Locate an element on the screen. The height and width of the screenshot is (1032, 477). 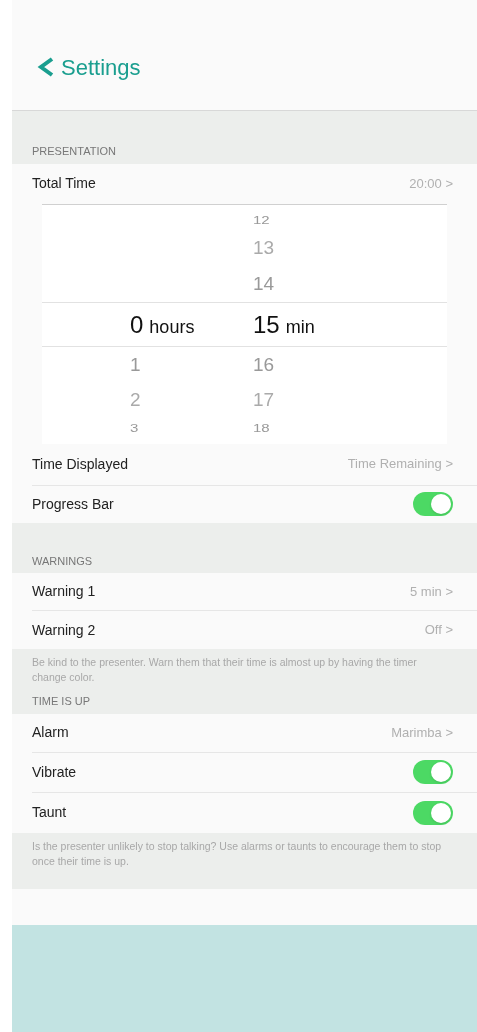
section-footer: Is the presenter unlikely to stop talking? Use alarms or taunts to encourage them to stop once their time is up. is located at coordinates (244, 860).